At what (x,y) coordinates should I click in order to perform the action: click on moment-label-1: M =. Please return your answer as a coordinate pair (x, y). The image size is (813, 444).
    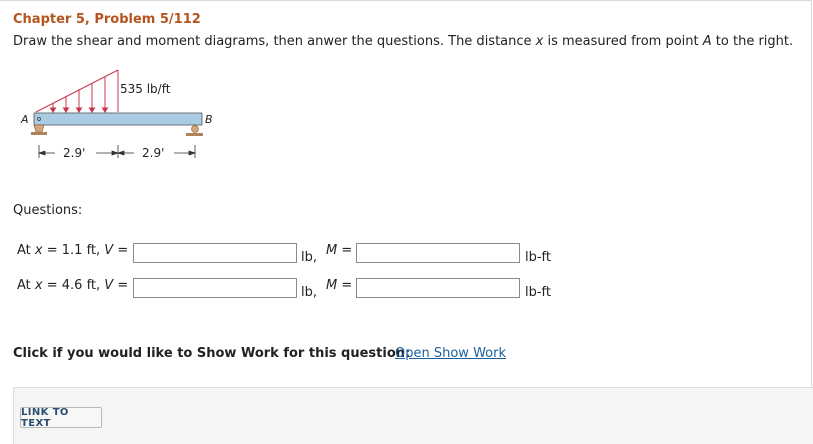
    Looking at the image, I should click on (339, 250).